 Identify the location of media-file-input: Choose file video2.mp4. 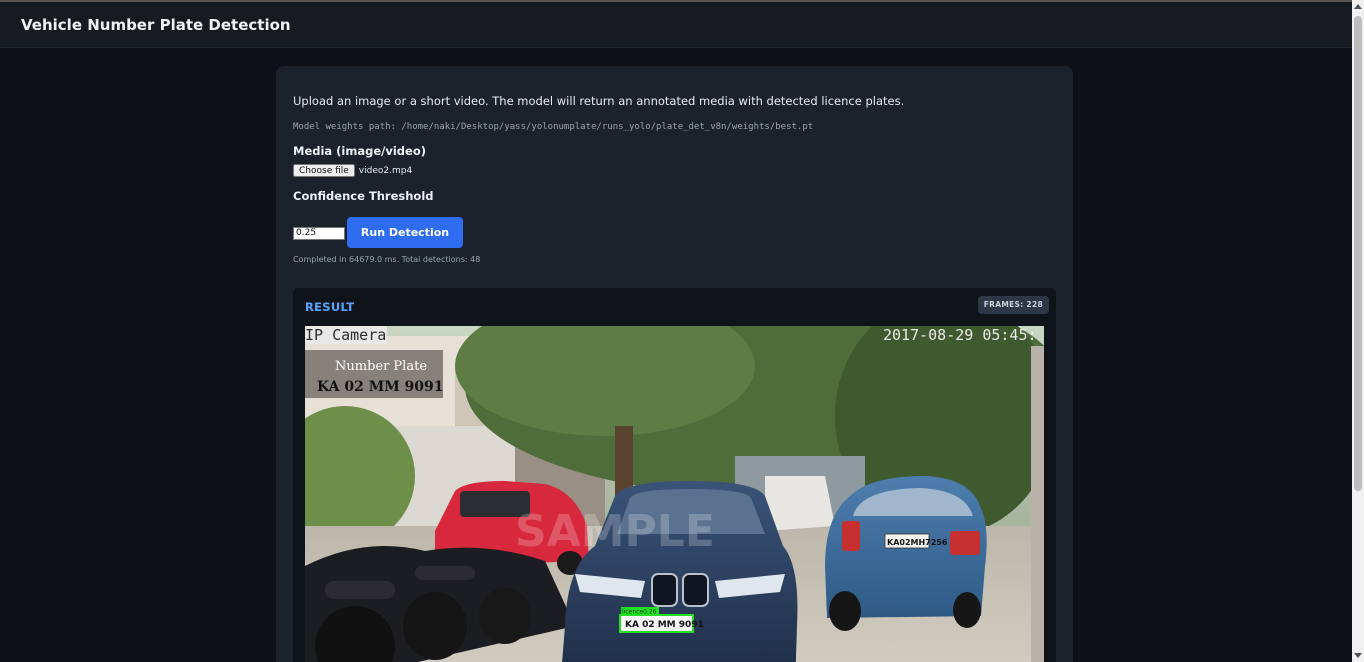
(352, 170).